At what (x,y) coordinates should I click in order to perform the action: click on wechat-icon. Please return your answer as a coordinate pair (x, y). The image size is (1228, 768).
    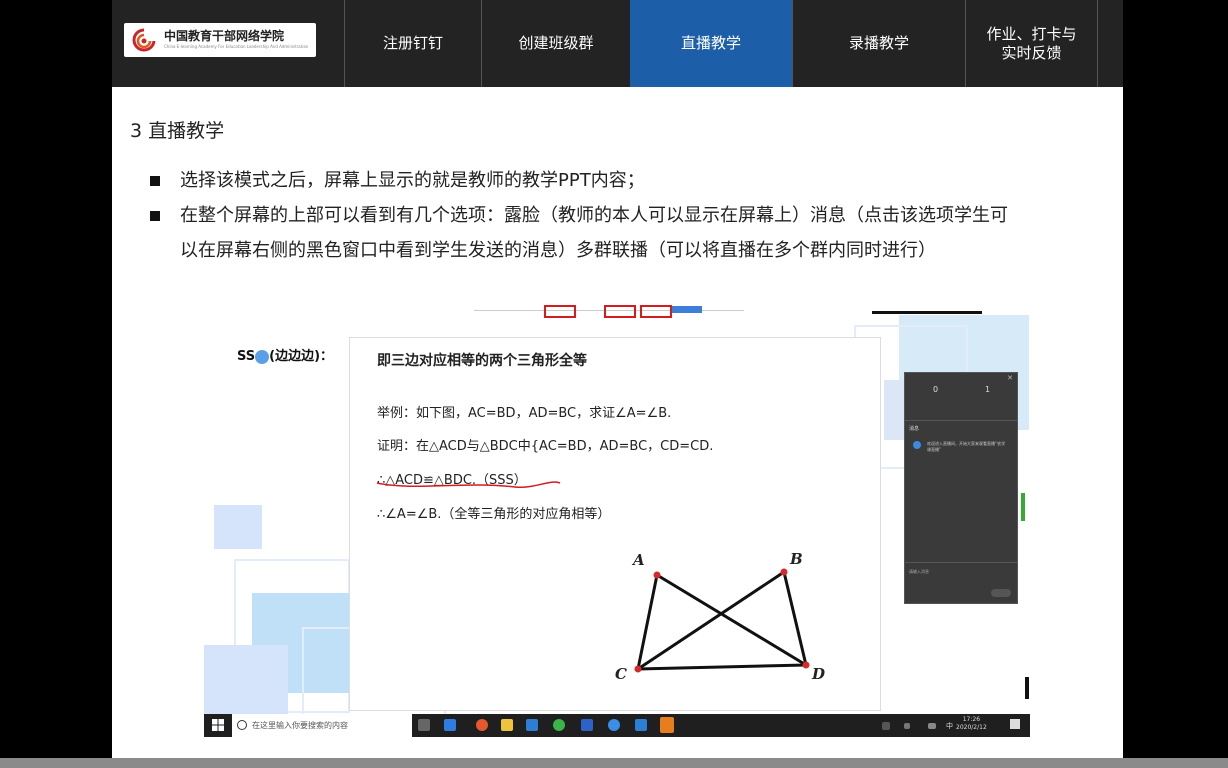
    Looking at the image, I should click on (559, 725).